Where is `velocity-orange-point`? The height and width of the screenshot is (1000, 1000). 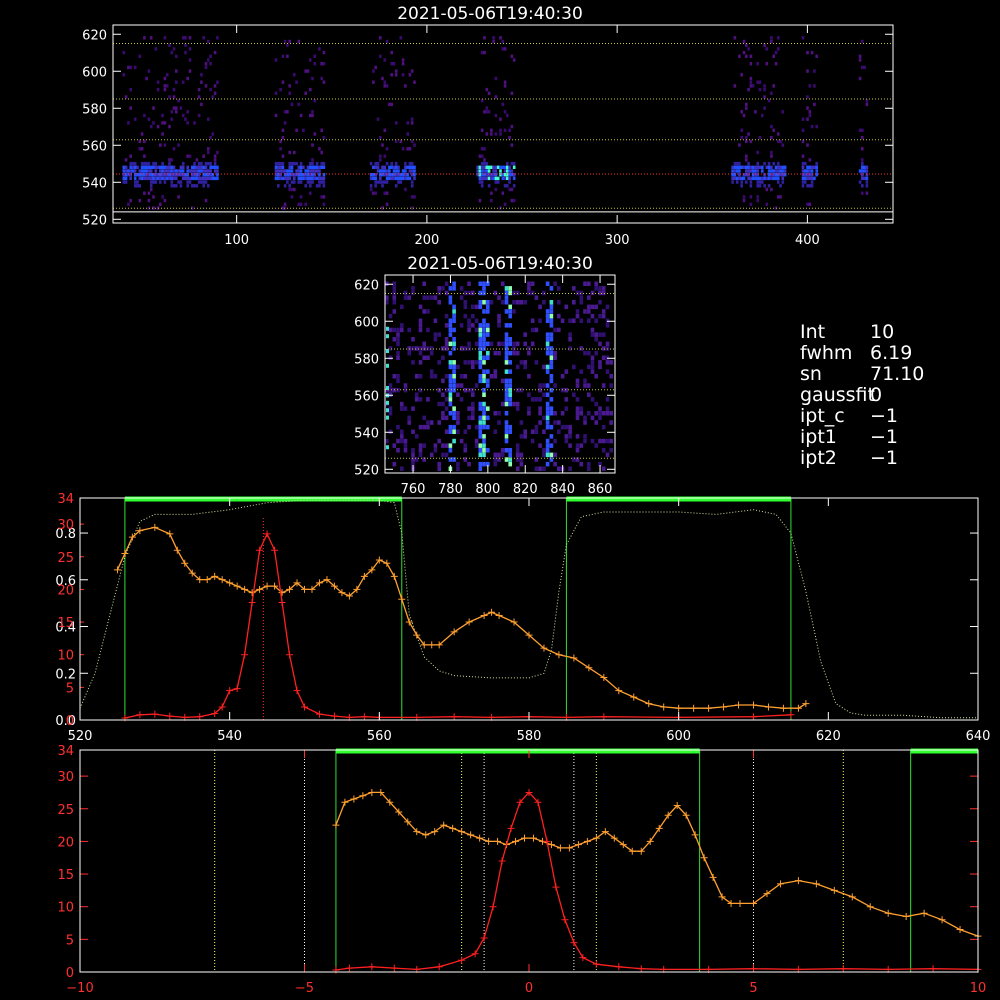
velocity-orange-point is located at coordinates (834, 890).